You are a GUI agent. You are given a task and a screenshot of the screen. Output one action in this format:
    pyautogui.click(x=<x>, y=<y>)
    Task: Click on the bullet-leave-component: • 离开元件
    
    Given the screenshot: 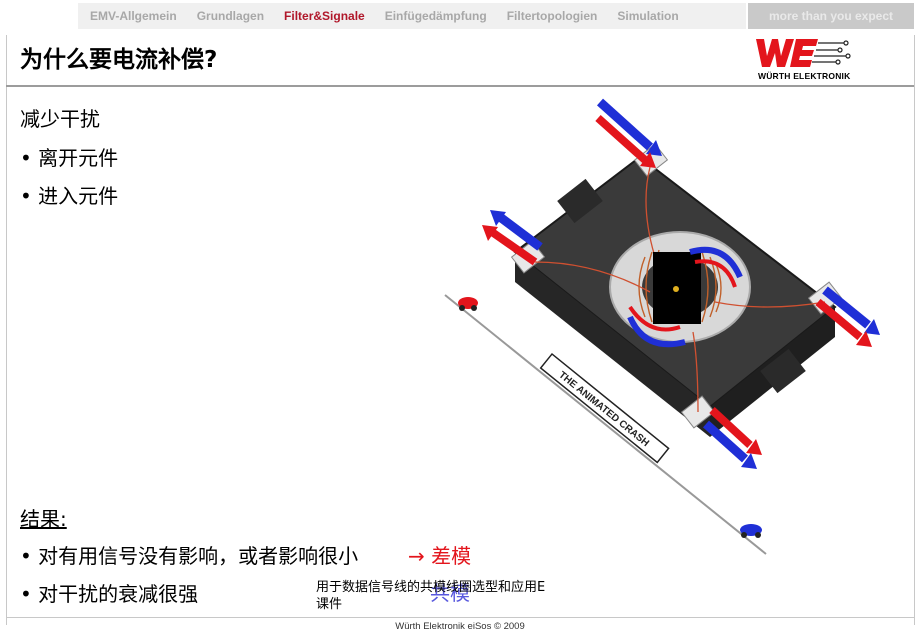 What is the action you would take?
    pyautogui.click(x=69, y=158)
    